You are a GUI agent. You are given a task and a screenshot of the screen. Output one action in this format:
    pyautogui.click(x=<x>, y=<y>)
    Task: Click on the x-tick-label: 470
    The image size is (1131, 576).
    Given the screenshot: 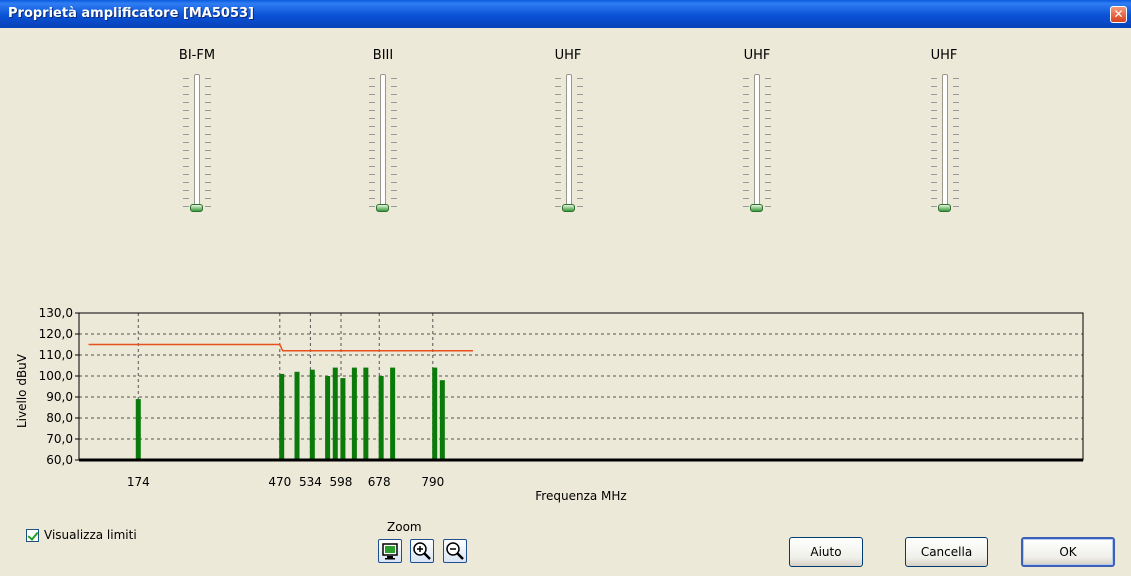 What is the action you would take?
    pyautogui.click(x=279, y=482)
    